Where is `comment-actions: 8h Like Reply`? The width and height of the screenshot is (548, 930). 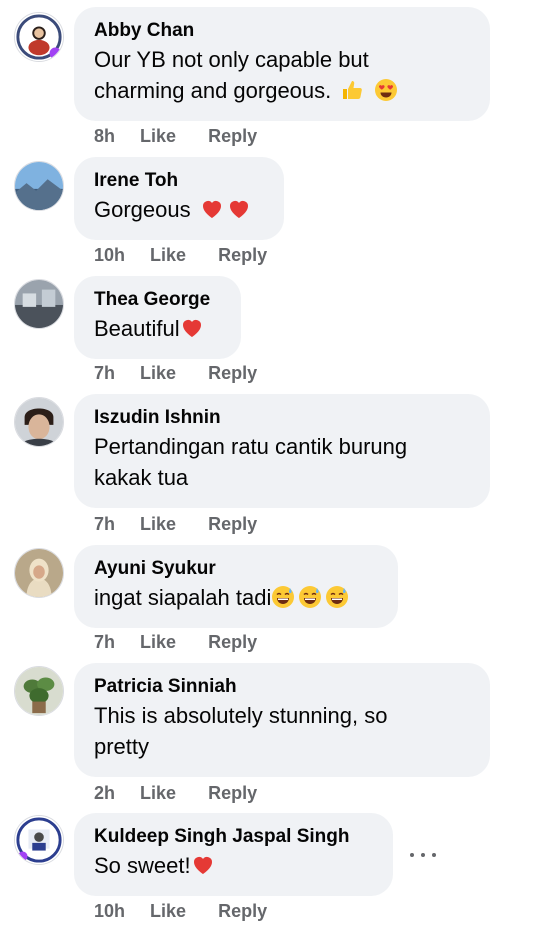
comment-actions: 8h Like Reply is located at coordinates (175, 136).